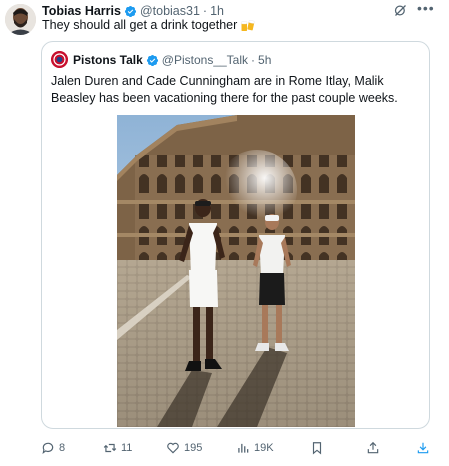 The height and width of the screenshot is (466, 449). Describe the element at coordinates (248, 25) in the screenshot. I see `beer-icon` at that location.